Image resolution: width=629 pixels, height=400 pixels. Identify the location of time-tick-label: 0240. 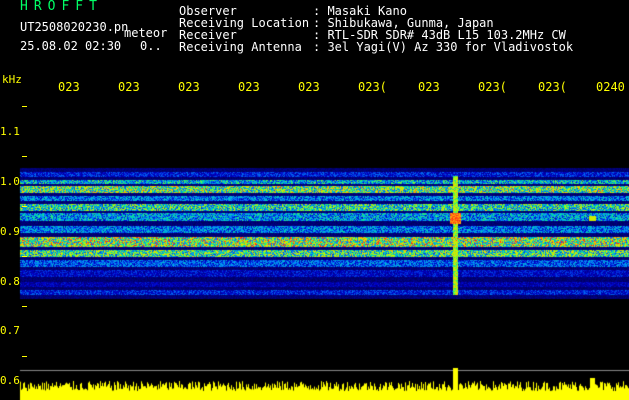
(610, 87).